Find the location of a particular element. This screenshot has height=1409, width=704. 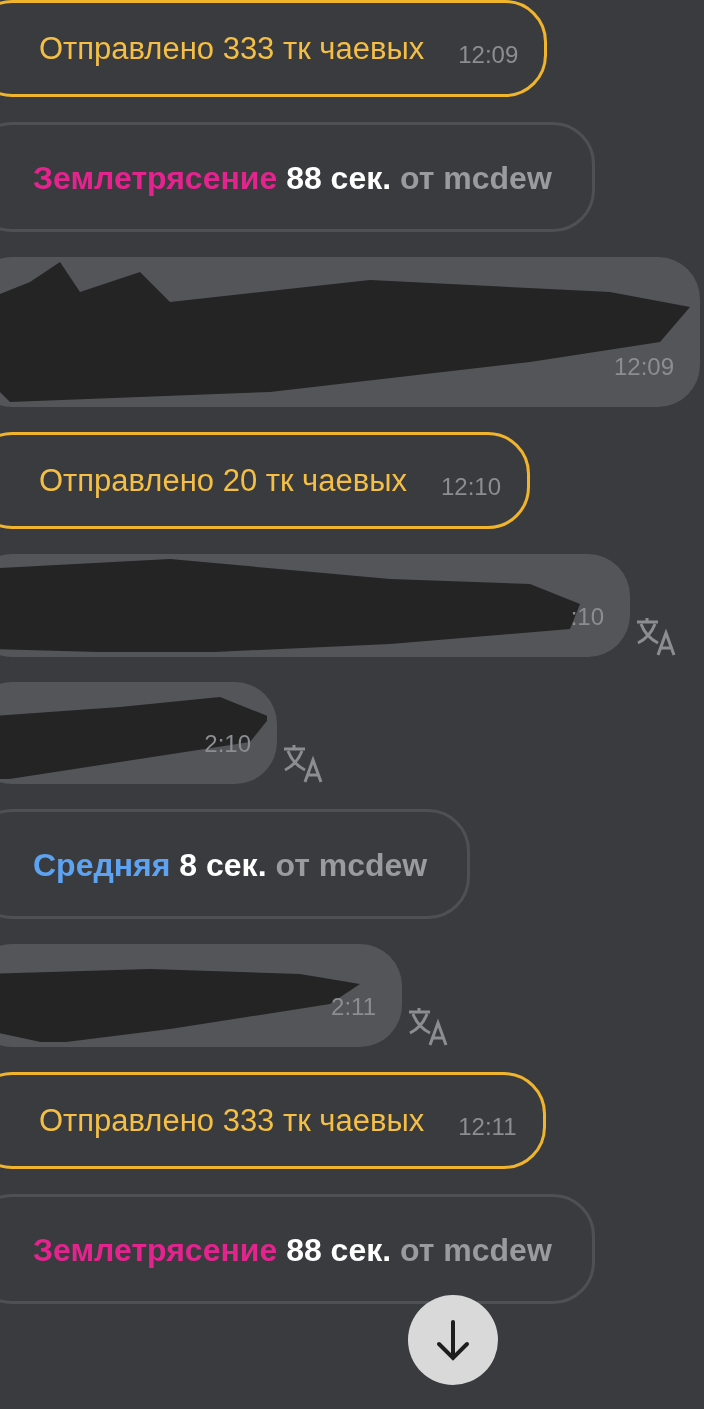

message-time: 2:10 is located at coordinates (227, 744).